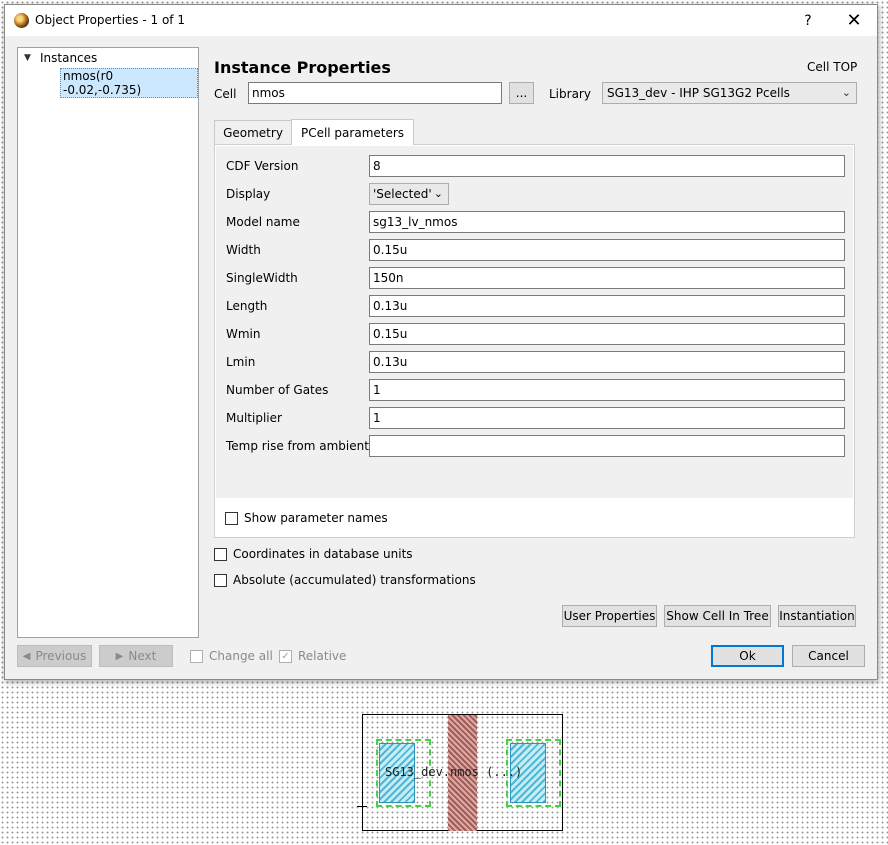  What do you see at coordinates (817, 616) in the screenshot?
I see `instantiation-button: Instantiation` at bounding box center [817, 616].